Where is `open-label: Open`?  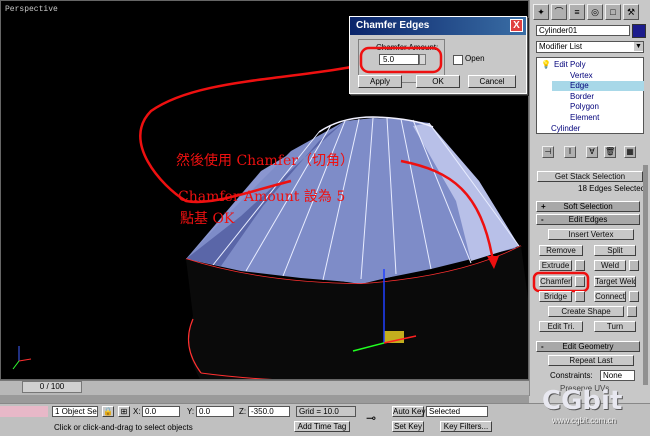
open-label: Open is located at coordinates (475, 58).